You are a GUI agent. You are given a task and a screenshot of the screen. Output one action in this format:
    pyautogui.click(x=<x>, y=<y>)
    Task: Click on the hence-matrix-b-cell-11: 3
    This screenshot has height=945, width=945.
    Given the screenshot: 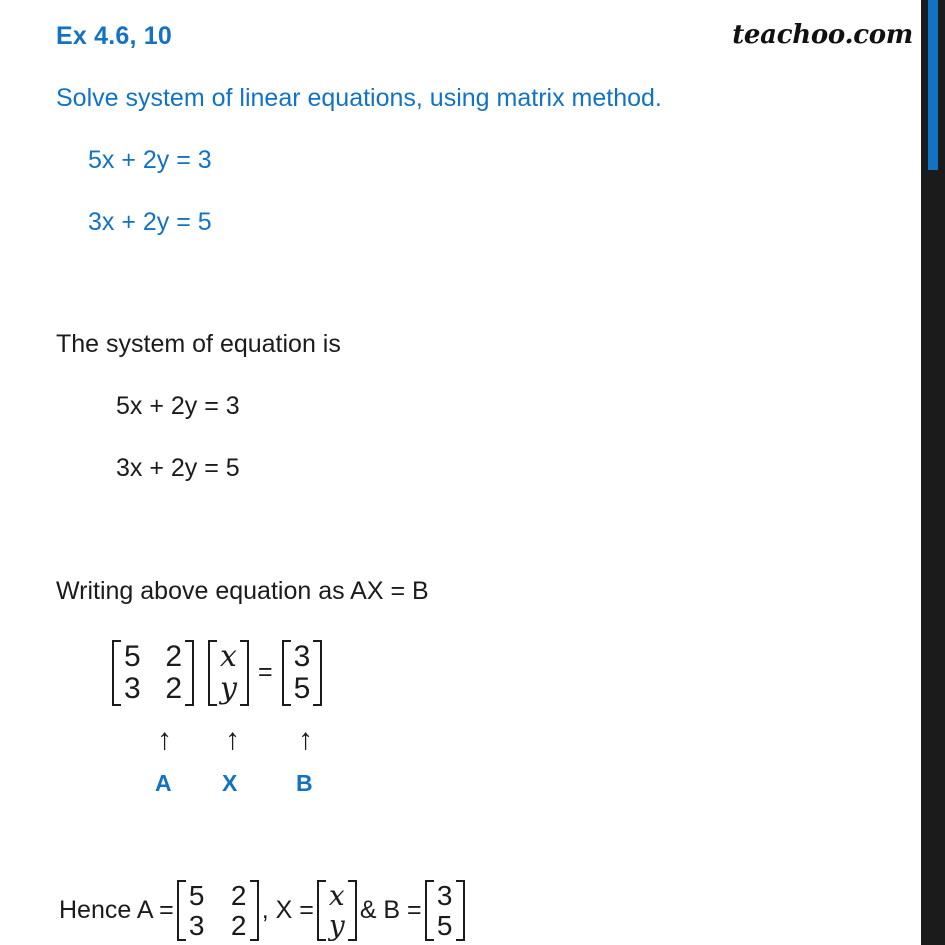 What is the action you would take?
    pyautogui.click(x=444, y=895)
    